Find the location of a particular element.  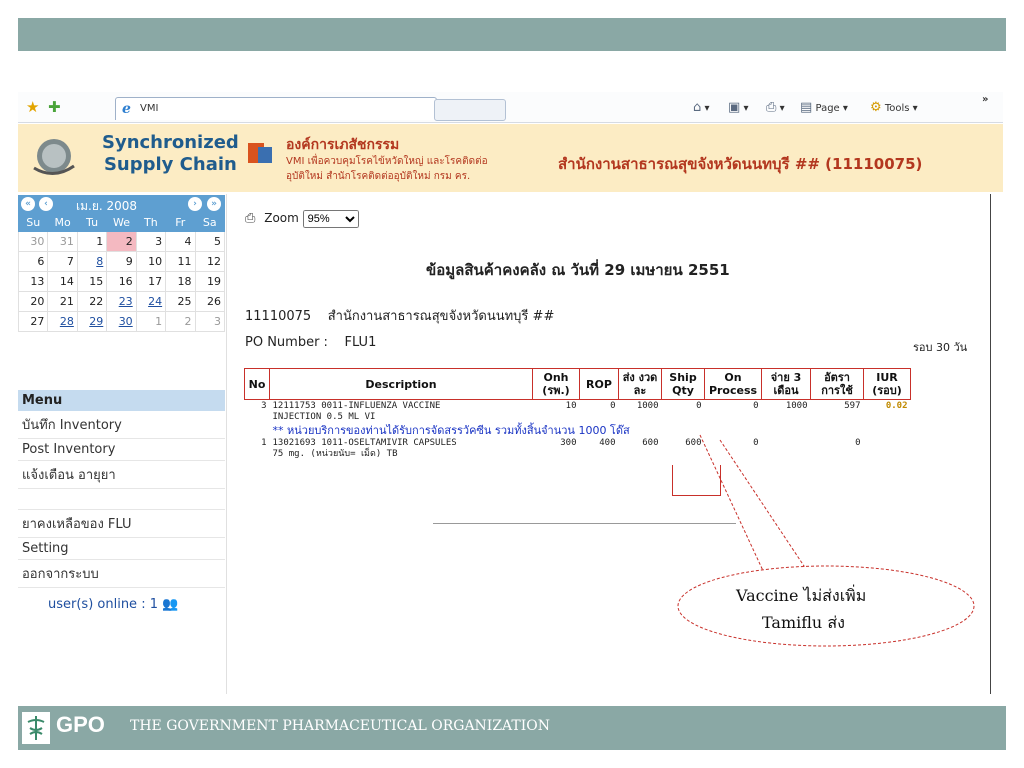

callout-line-1: Vaccine ไม่ส่งเพิ่ม is located at coordinates (801, 595).